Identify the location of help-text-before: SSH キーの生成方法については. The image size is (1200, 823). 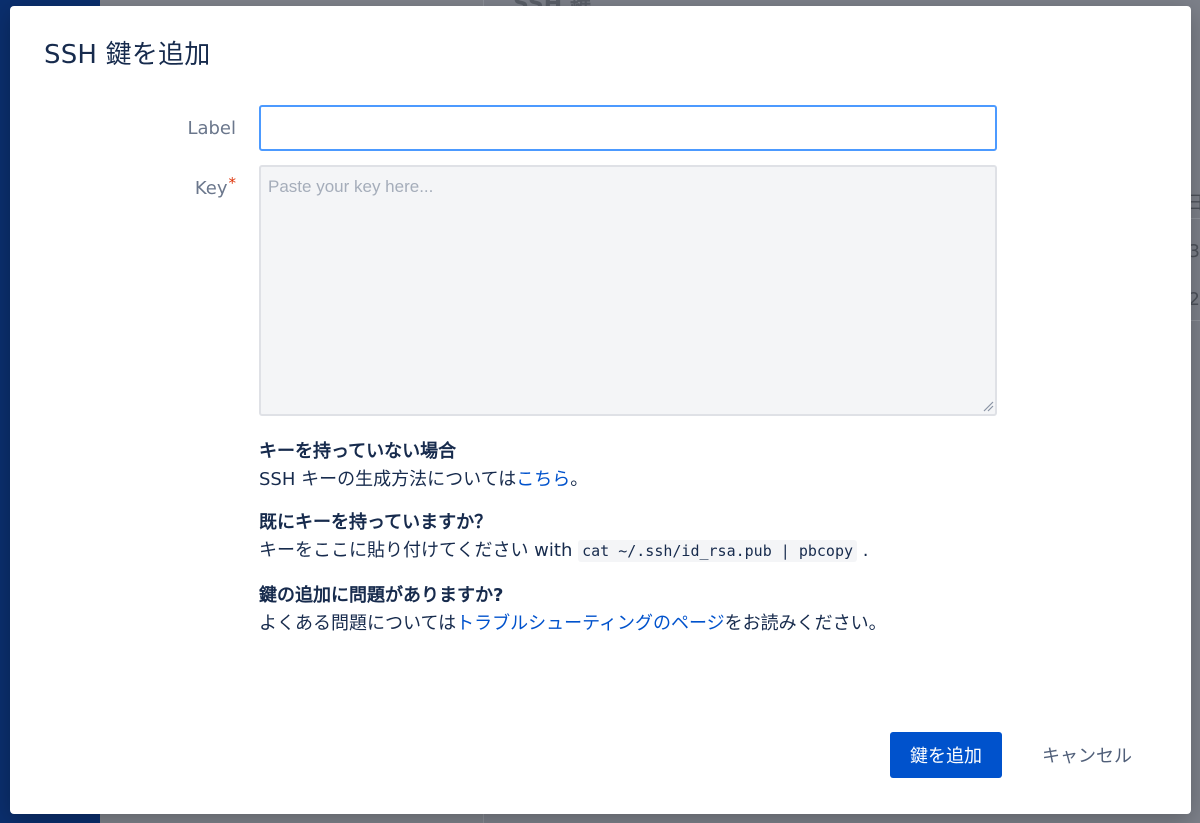
(388, 479).